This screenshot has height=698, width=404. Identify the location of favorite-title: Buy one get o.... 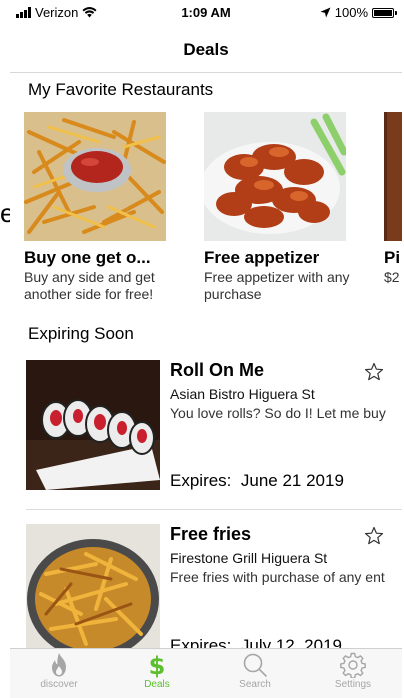
(87, 257).